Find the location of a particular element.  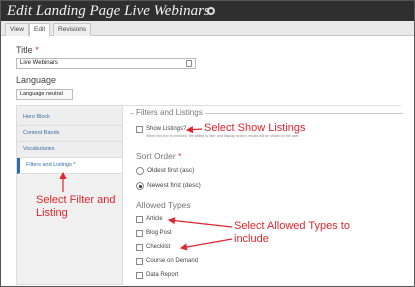

sort-newest-label: Newest first (desc) is located at coordinates (174, 185).